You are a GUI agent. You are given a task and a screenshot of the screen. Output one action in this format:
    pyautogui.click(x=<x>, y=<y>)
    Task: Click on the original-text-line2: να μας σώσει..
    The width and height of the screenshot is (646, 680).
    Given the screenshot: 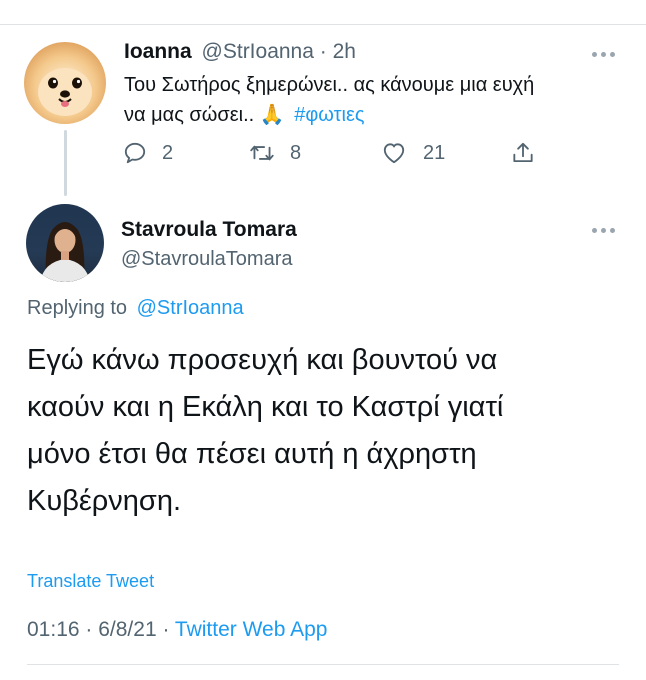 What is the action you would take?
    pyautogui.click(x=192, y=115)
    